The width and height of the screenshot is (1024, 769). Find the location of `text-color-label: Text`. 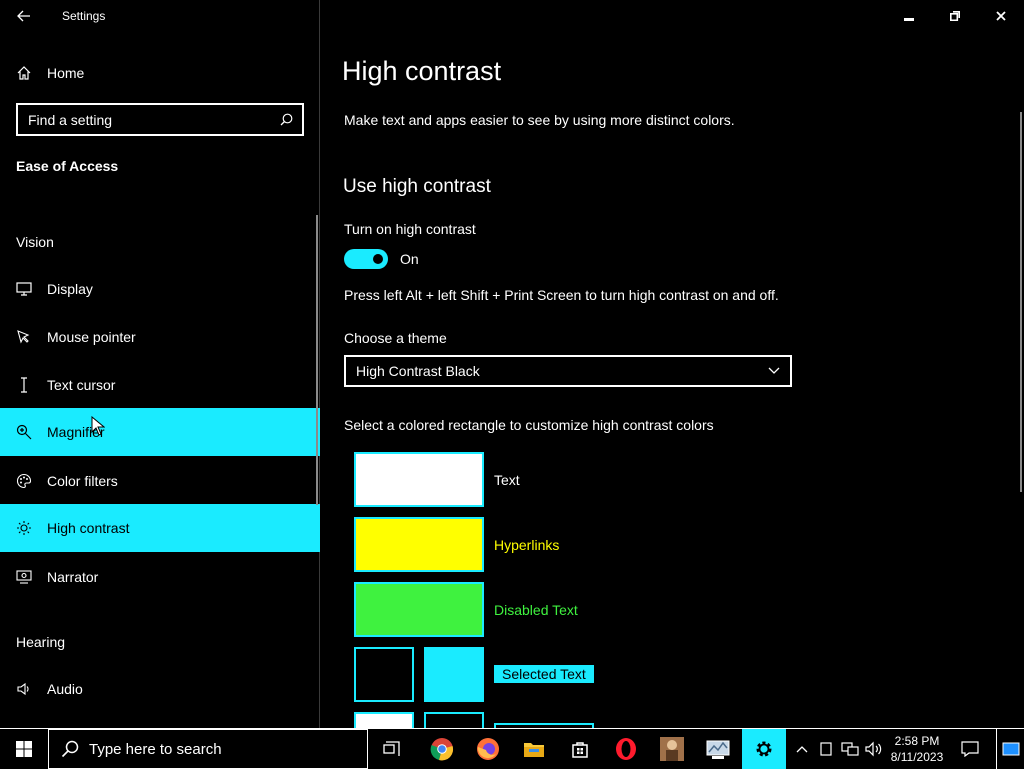

text-color-label: Text is located at coordinates (507, 480).